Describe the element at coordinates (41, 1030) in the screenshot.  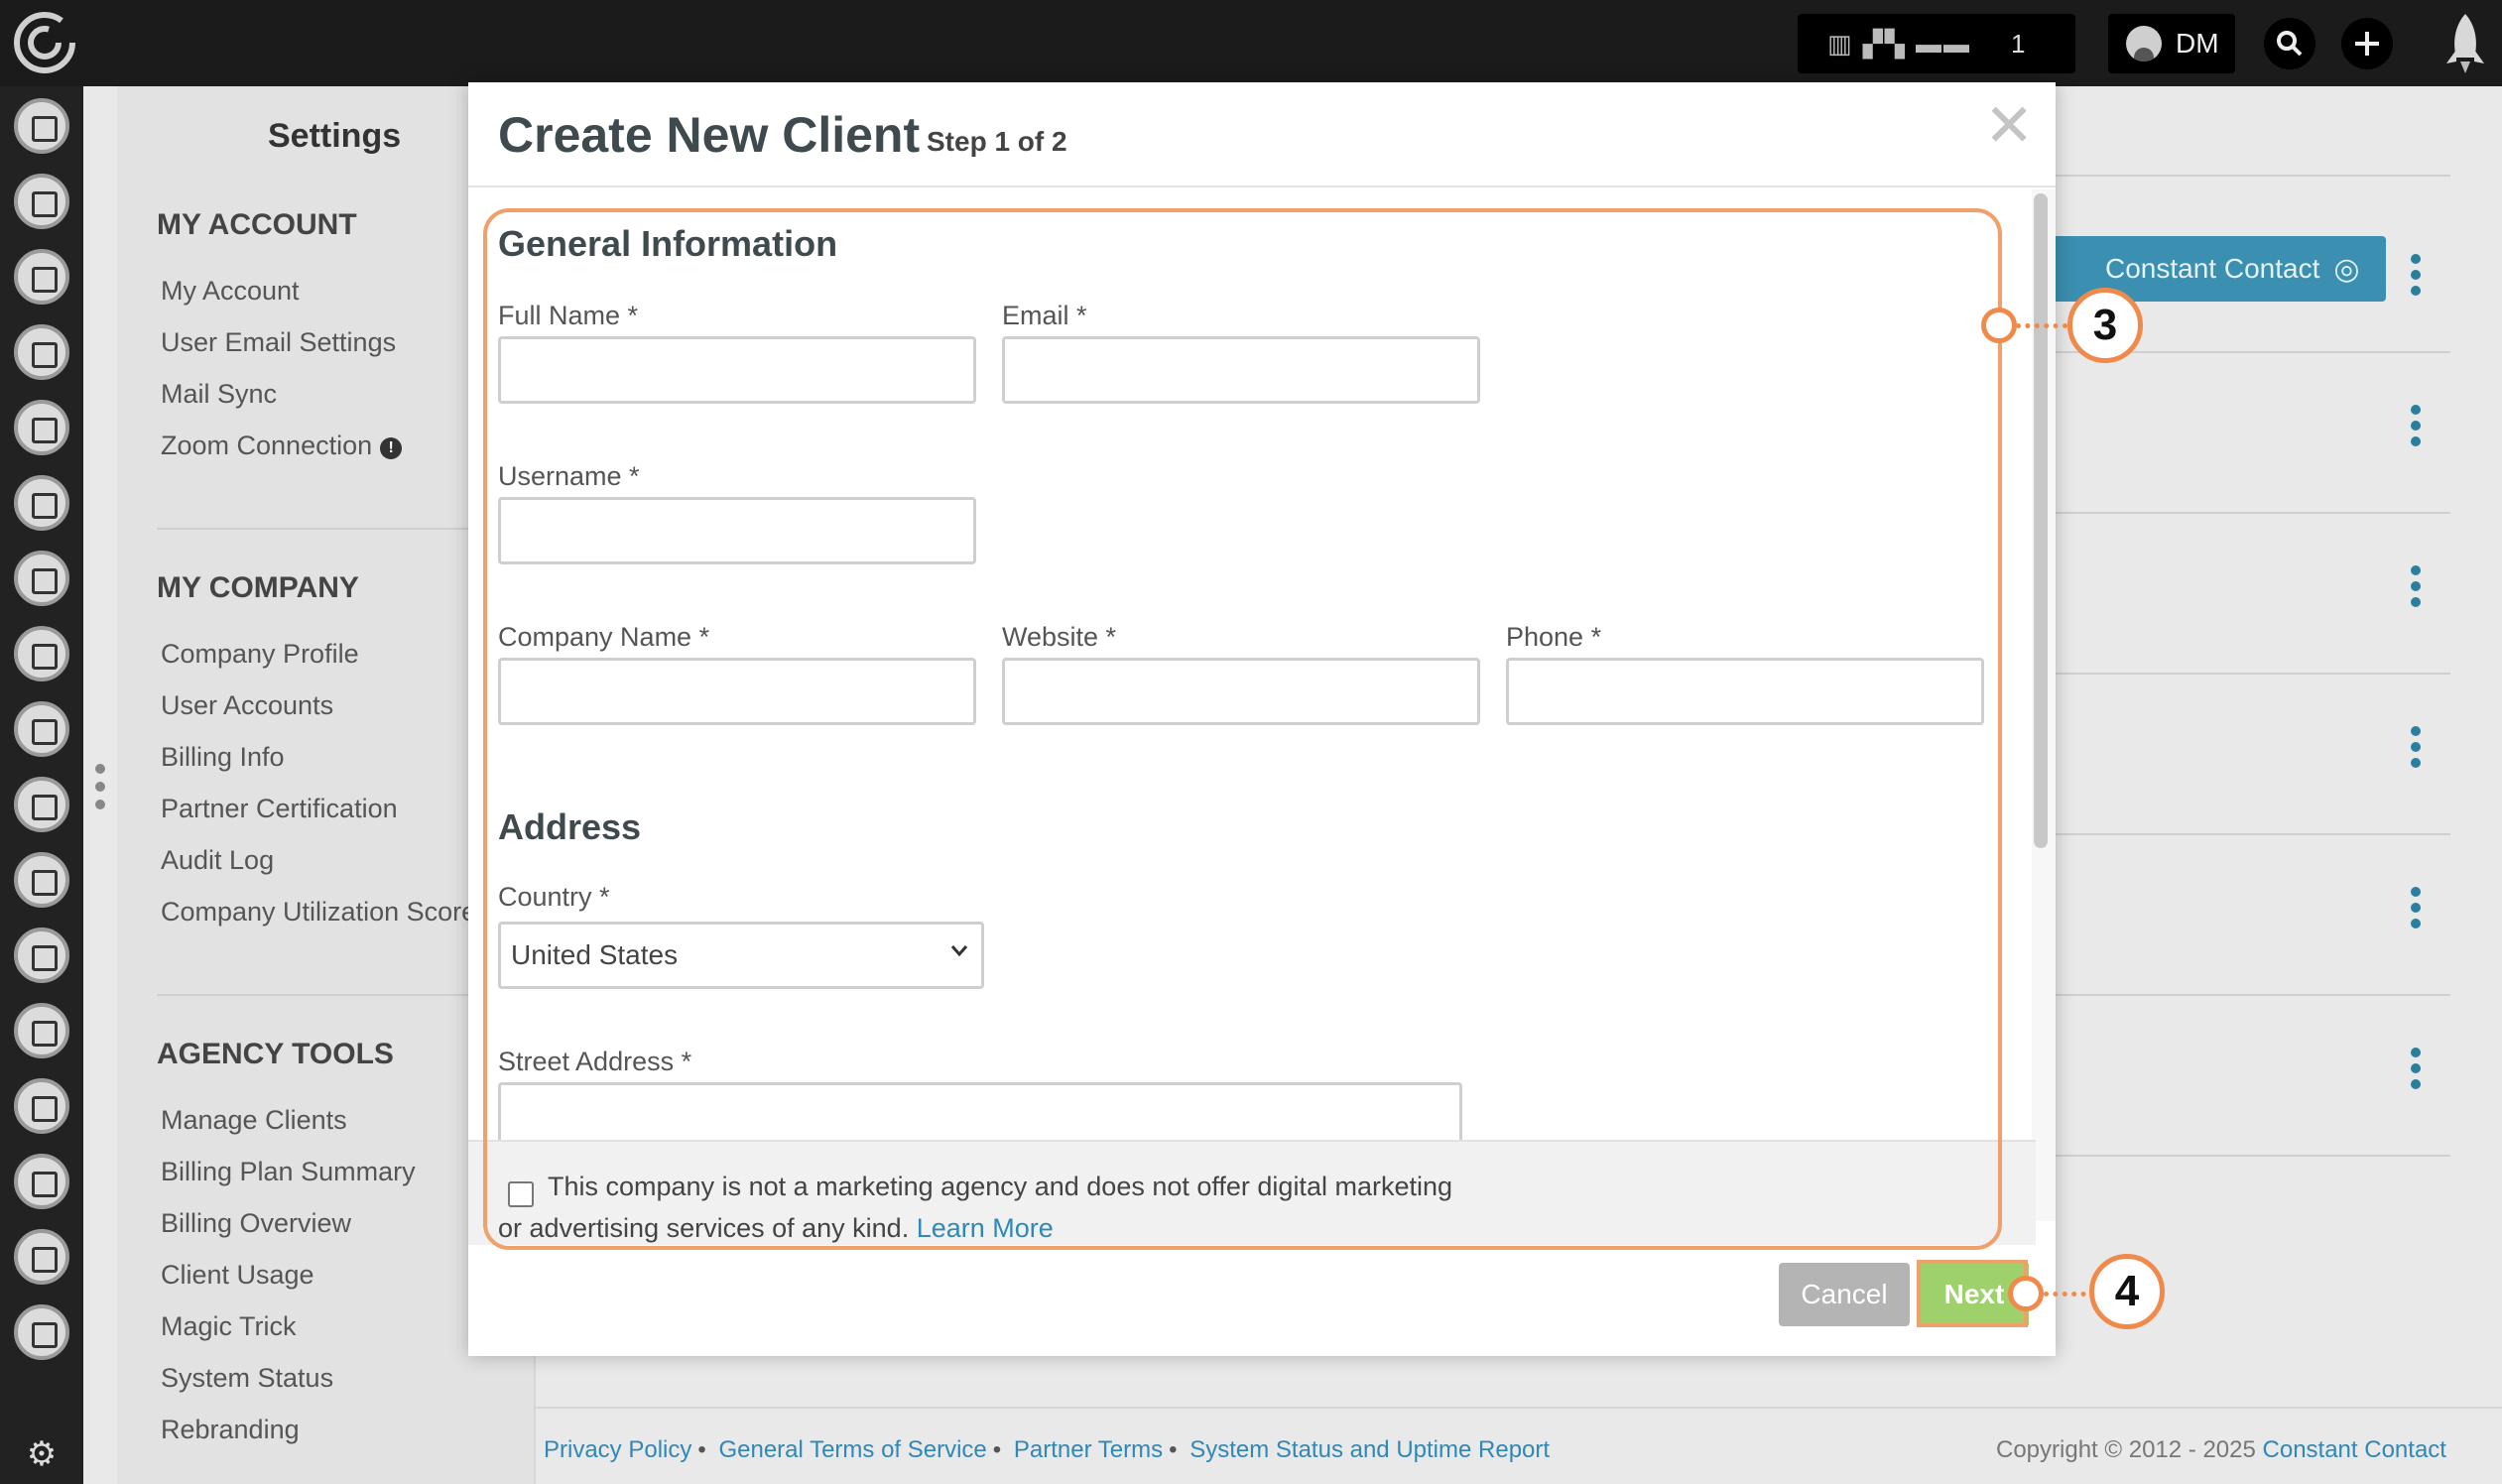
I see `analytics-icon` at that location.